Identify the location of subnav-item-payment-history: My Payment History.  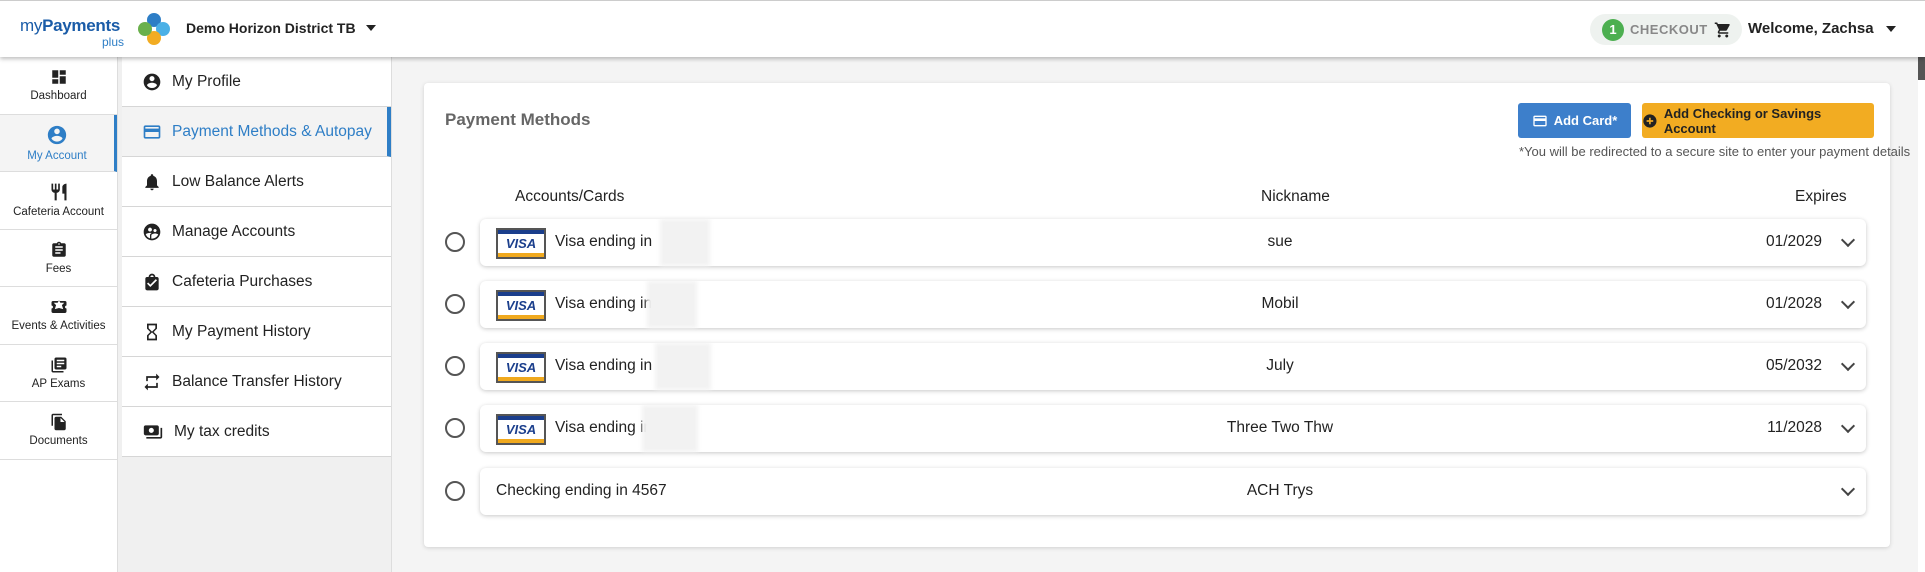
(256, 332).